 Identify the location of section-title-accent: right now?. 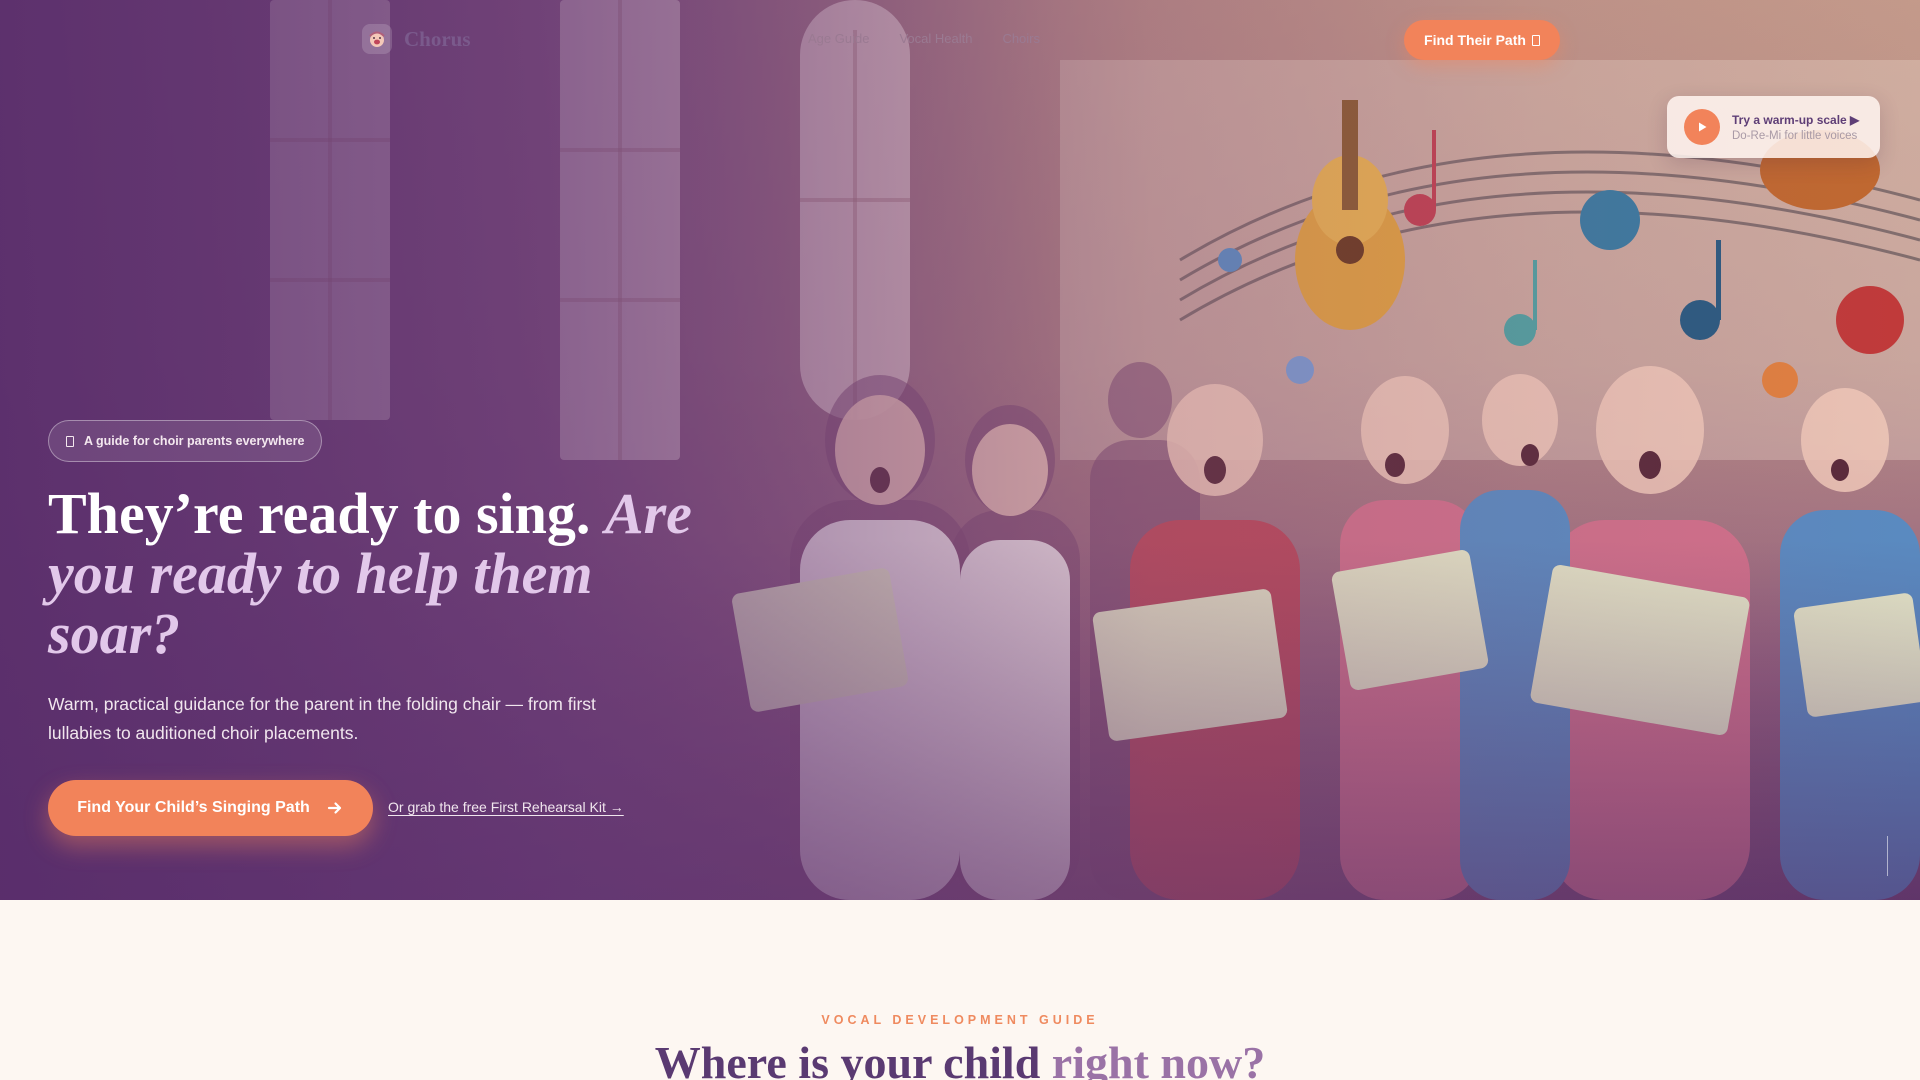
(1158, 1058).